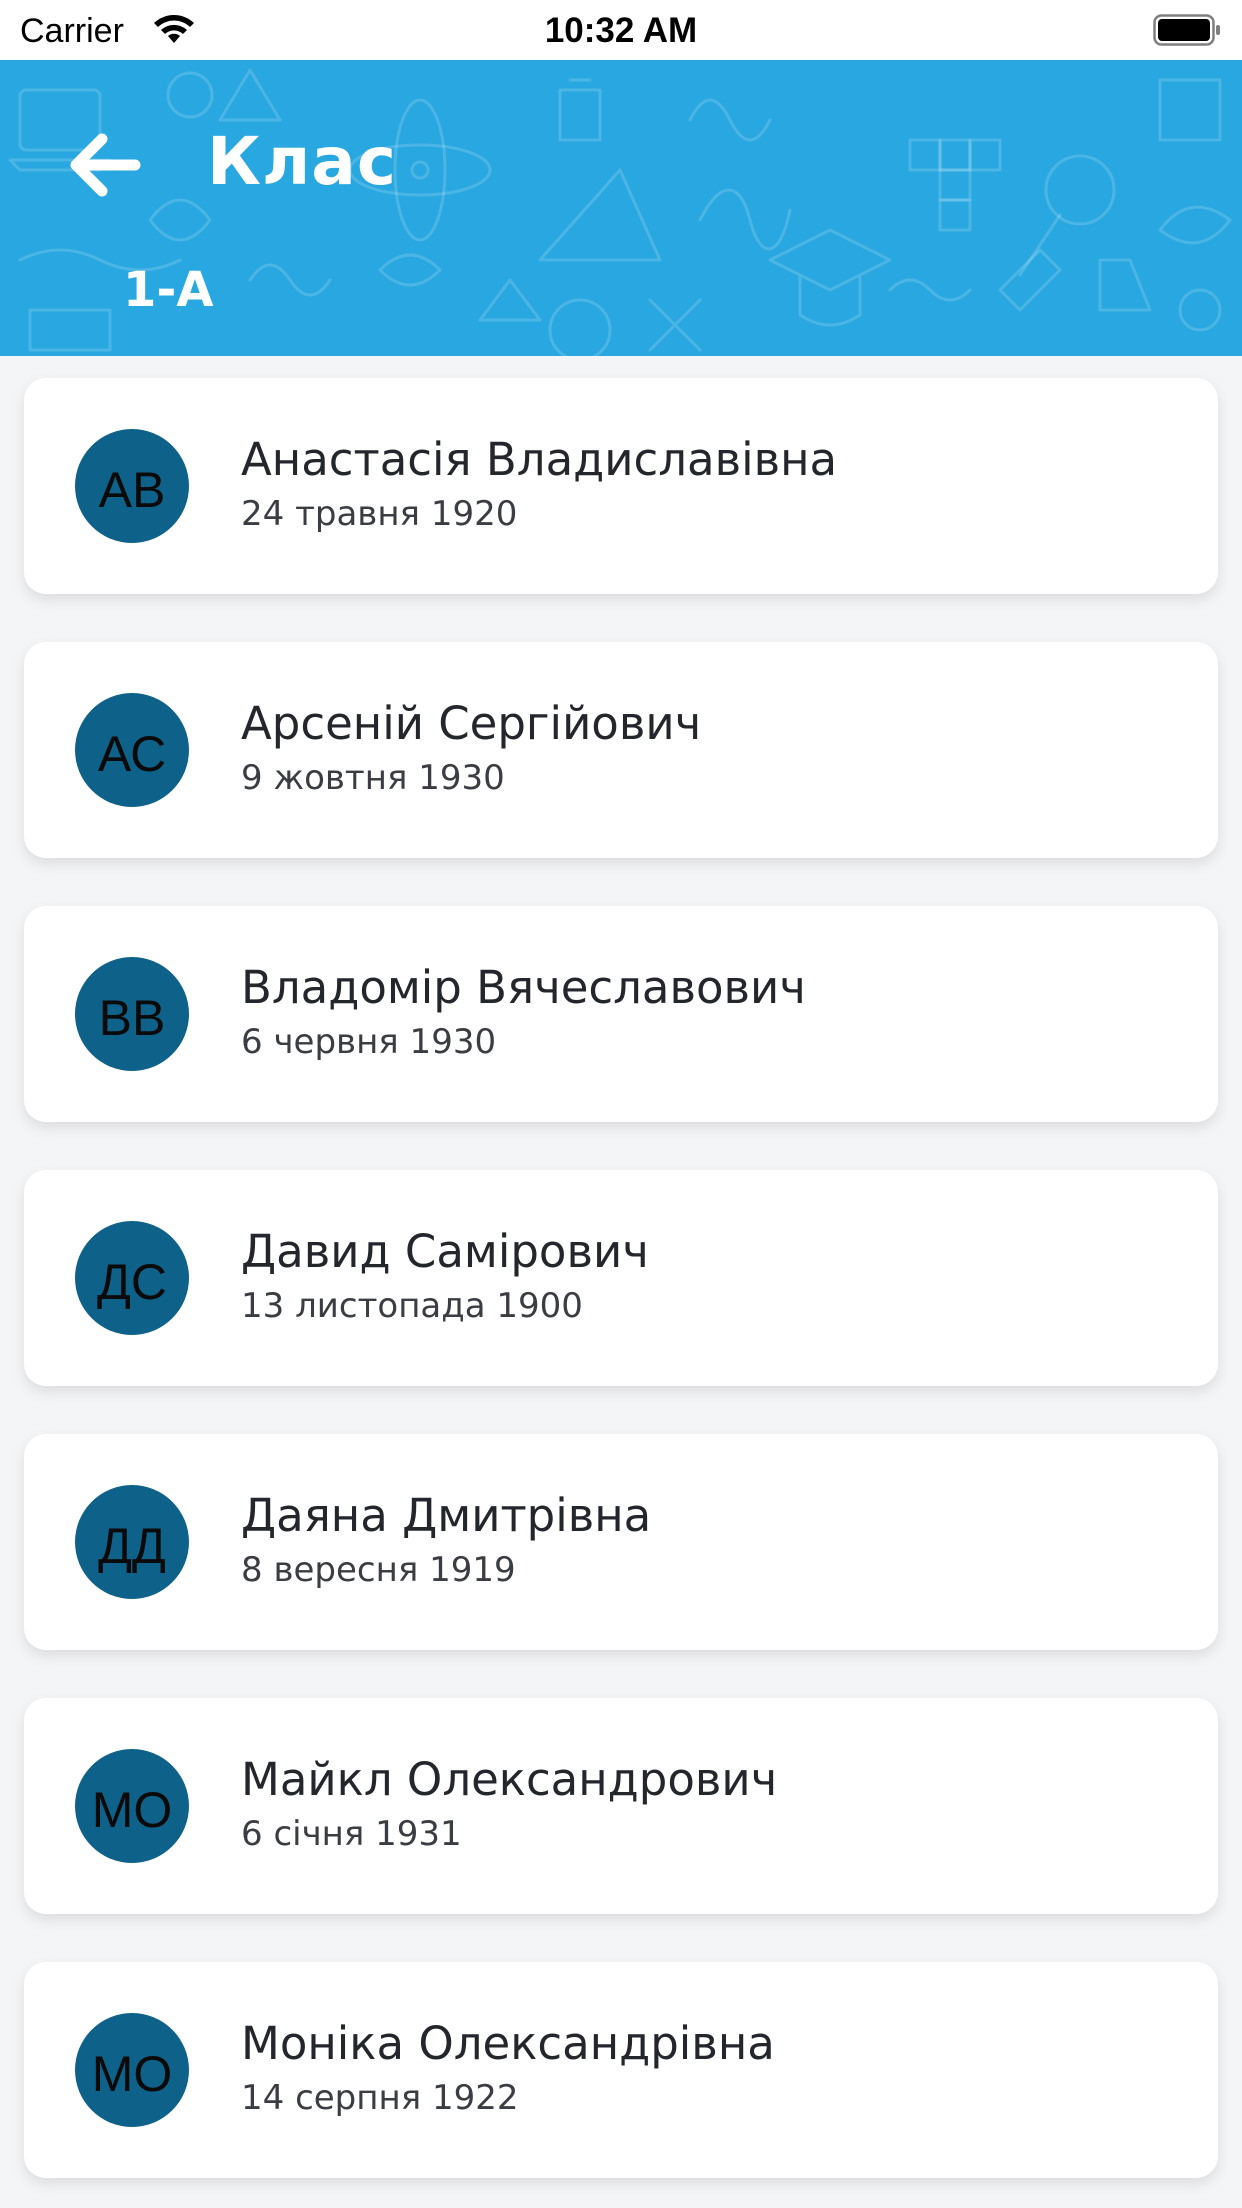  Describe the element at coordinates (412, 1306) in the screenshot. I see `student-birthdate: 13 листопада 1900` at that location.